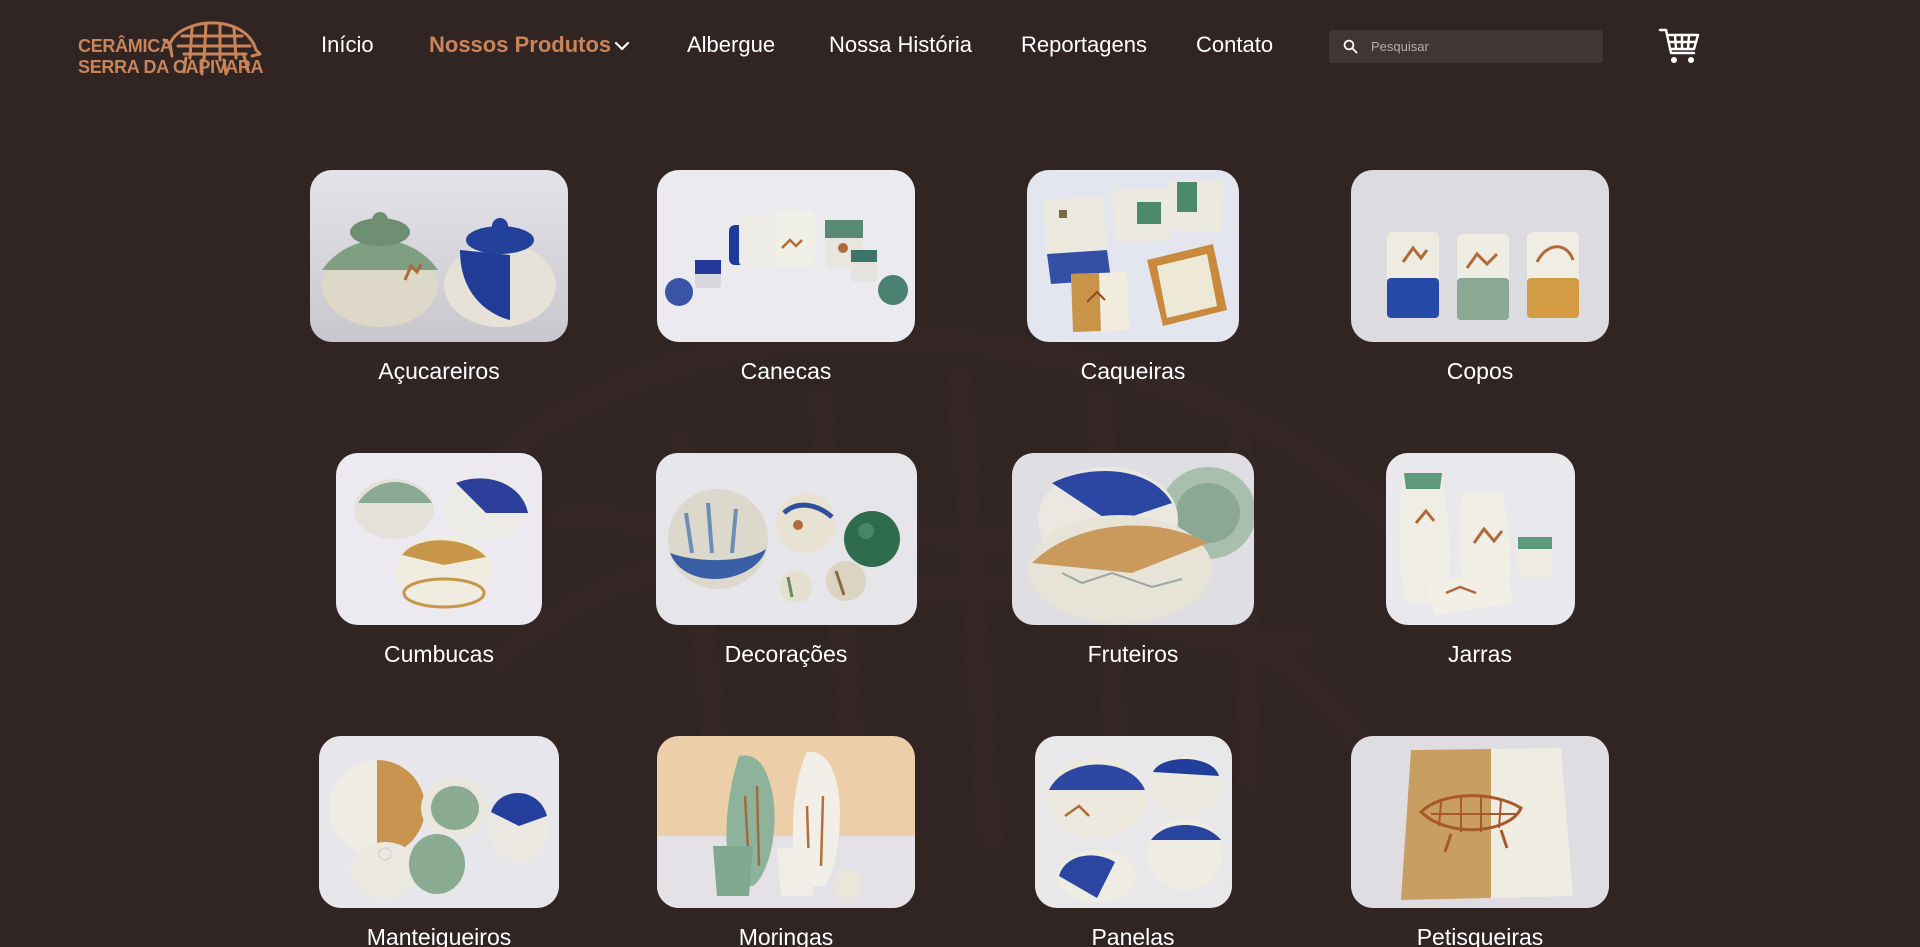 This screenshot has width=1920, height=947. What do you see at coordinates (1133, 539) in the screenshot?
I see `product-image-fruteiros` at bounding box center [1133, 539].